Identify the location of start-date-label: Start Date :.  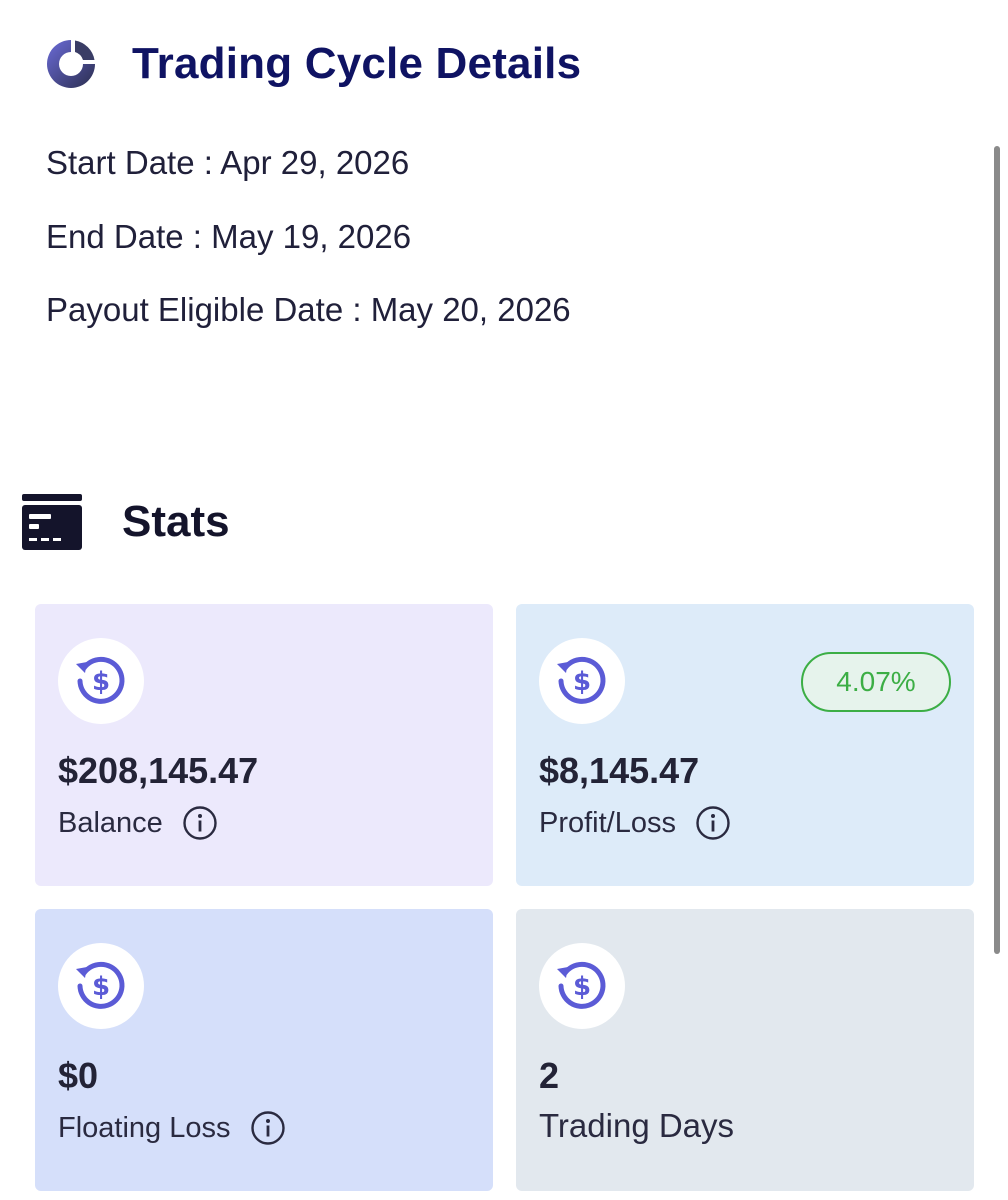
(129, 162).